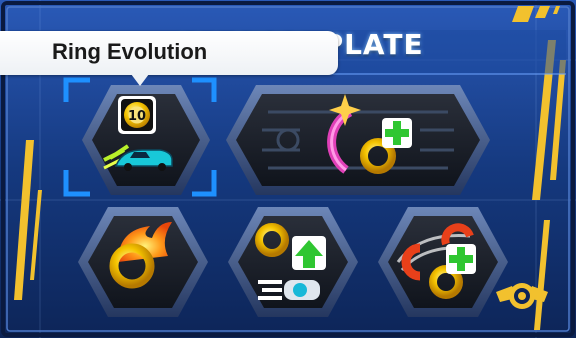 This screenshot has height=338, width=576. Describe the element at coordinates (289, 290) in the screenshot. I see `speed-boost-icon` at that location.